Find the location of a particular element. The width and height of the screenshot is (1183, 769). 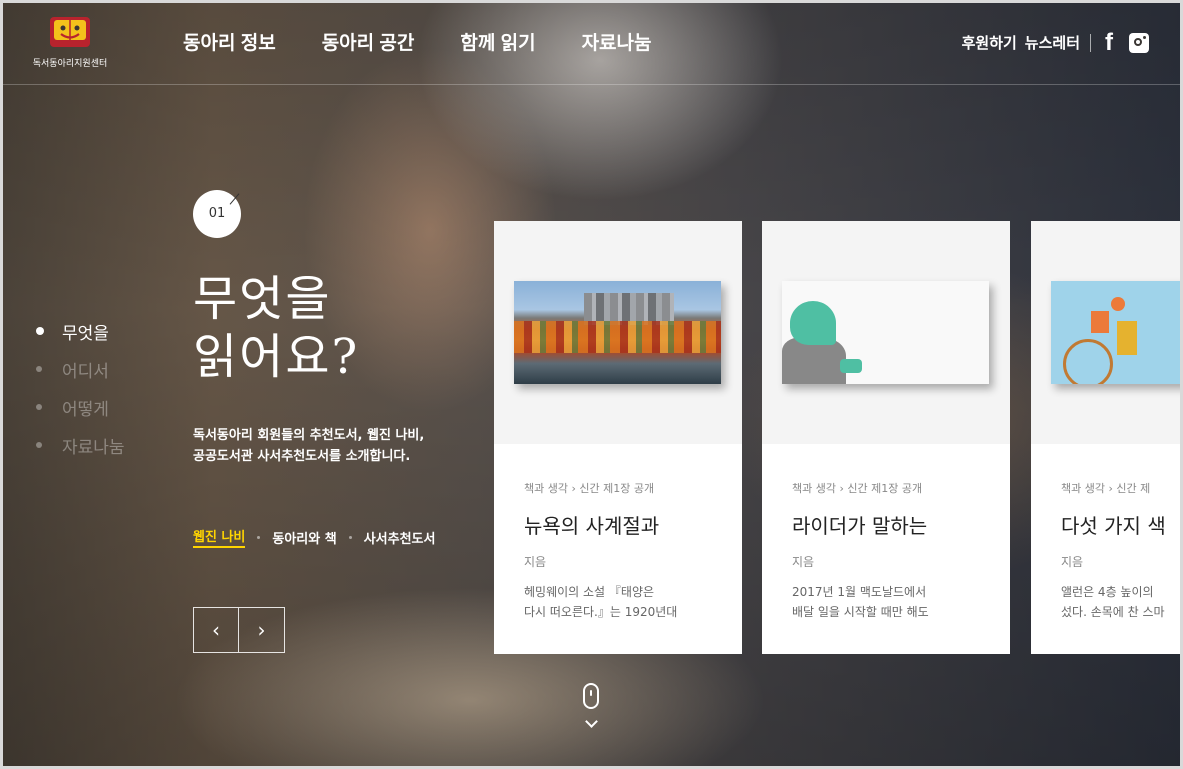

hero-title-line: 무엇을 is located at coordinates (262, 299).